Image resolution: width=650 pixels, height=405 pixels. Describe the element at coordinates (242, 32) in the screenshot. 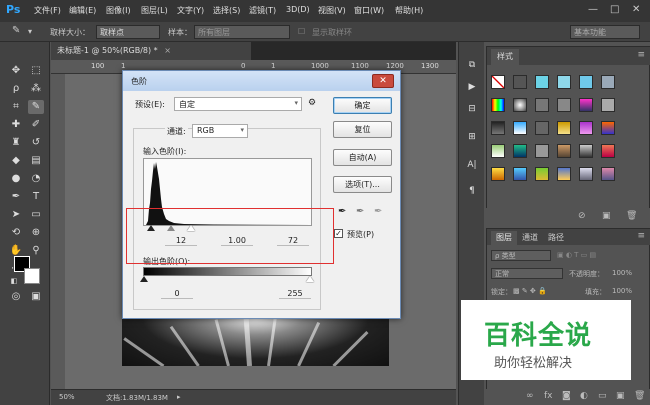

I see `sample-select: 所有图层` at that location.